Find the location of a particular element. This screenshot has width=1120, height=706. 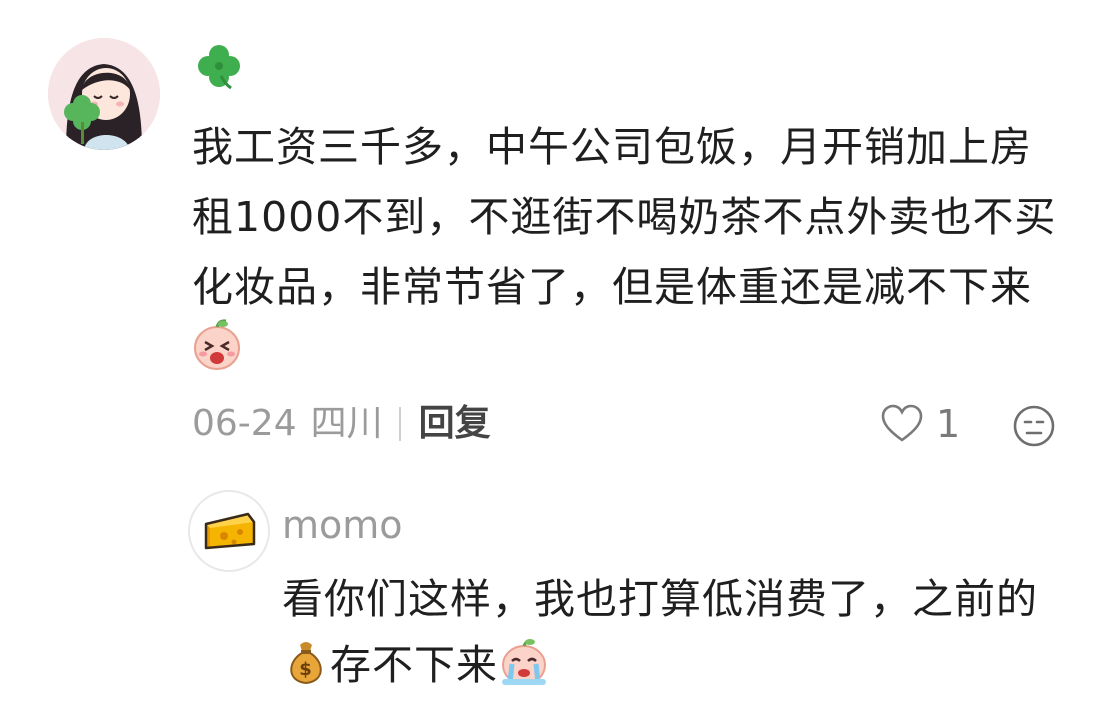

comment-line: 我工资三千多，中午公司包饭，月开销加上房 is located at coordinates (612, 147).